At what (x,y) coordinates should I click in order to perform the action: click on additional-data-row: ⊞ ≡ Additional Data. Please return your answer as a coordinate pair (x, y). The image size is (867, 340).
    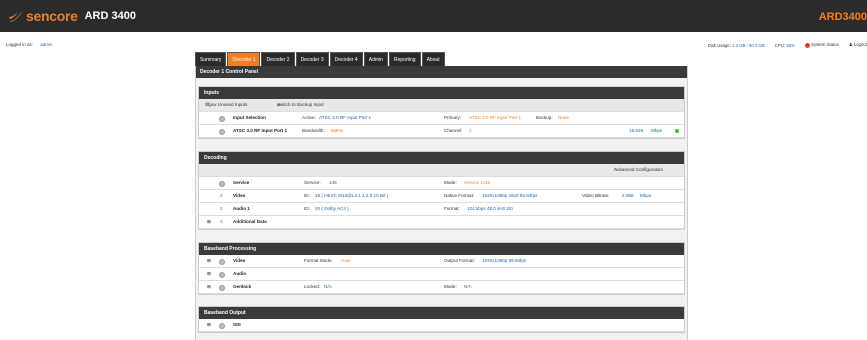
    Looking at the image, I should click on (441, 222).